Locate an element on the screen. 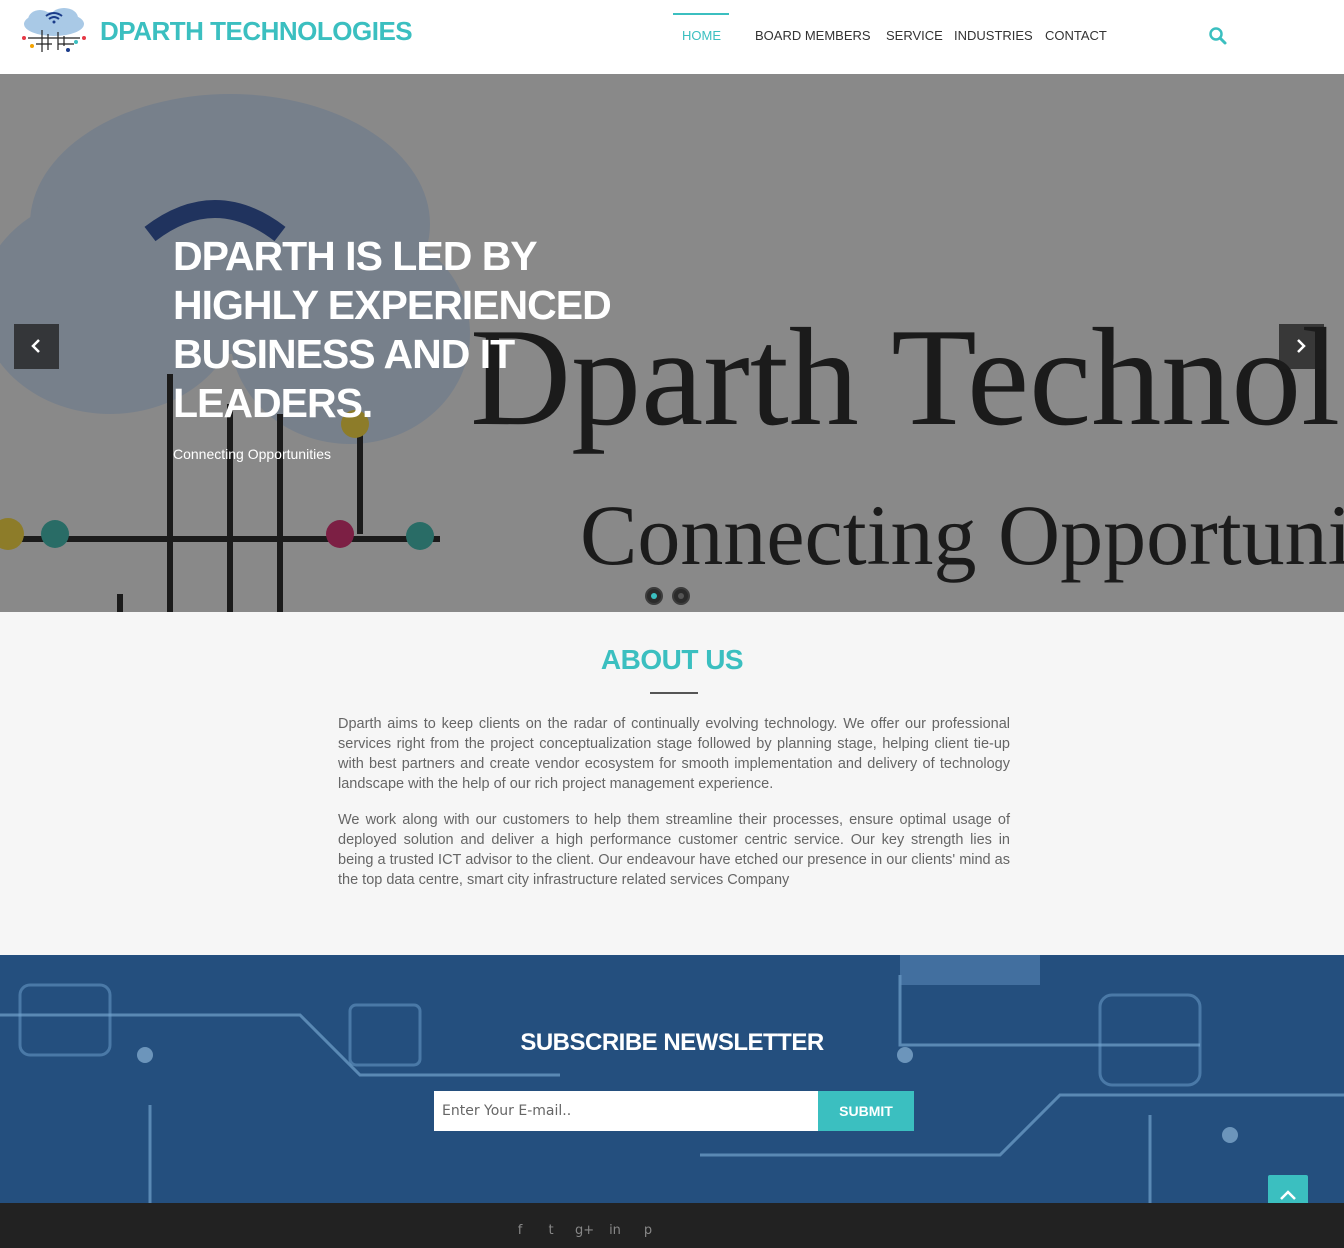 Image resolution: width=1344 pixels, height=1248 pixels. nav-active-indicator is located at coordinates (701, 14).